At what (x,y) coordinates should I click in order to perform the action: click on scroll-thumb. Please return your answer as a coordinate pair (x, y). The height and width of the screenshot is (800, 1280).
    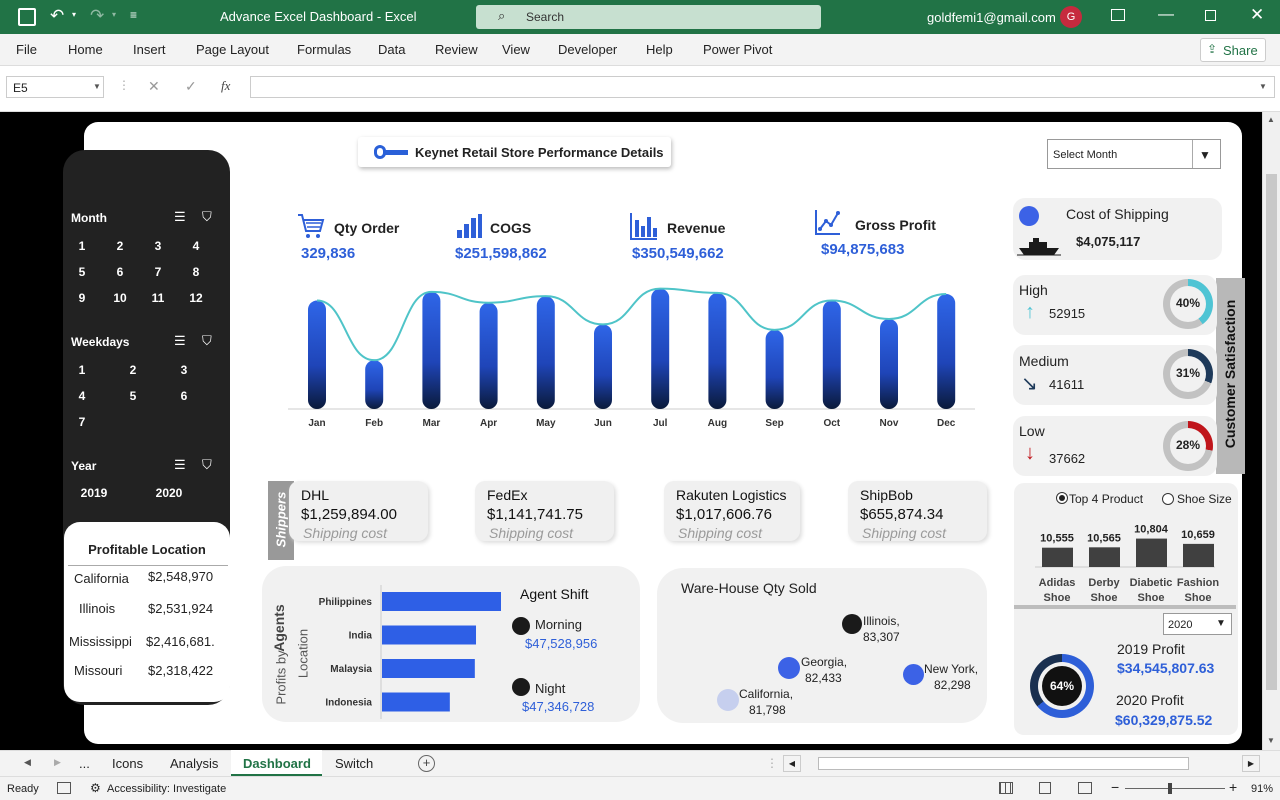
    Looking at the image, I should click on (1271, 432).